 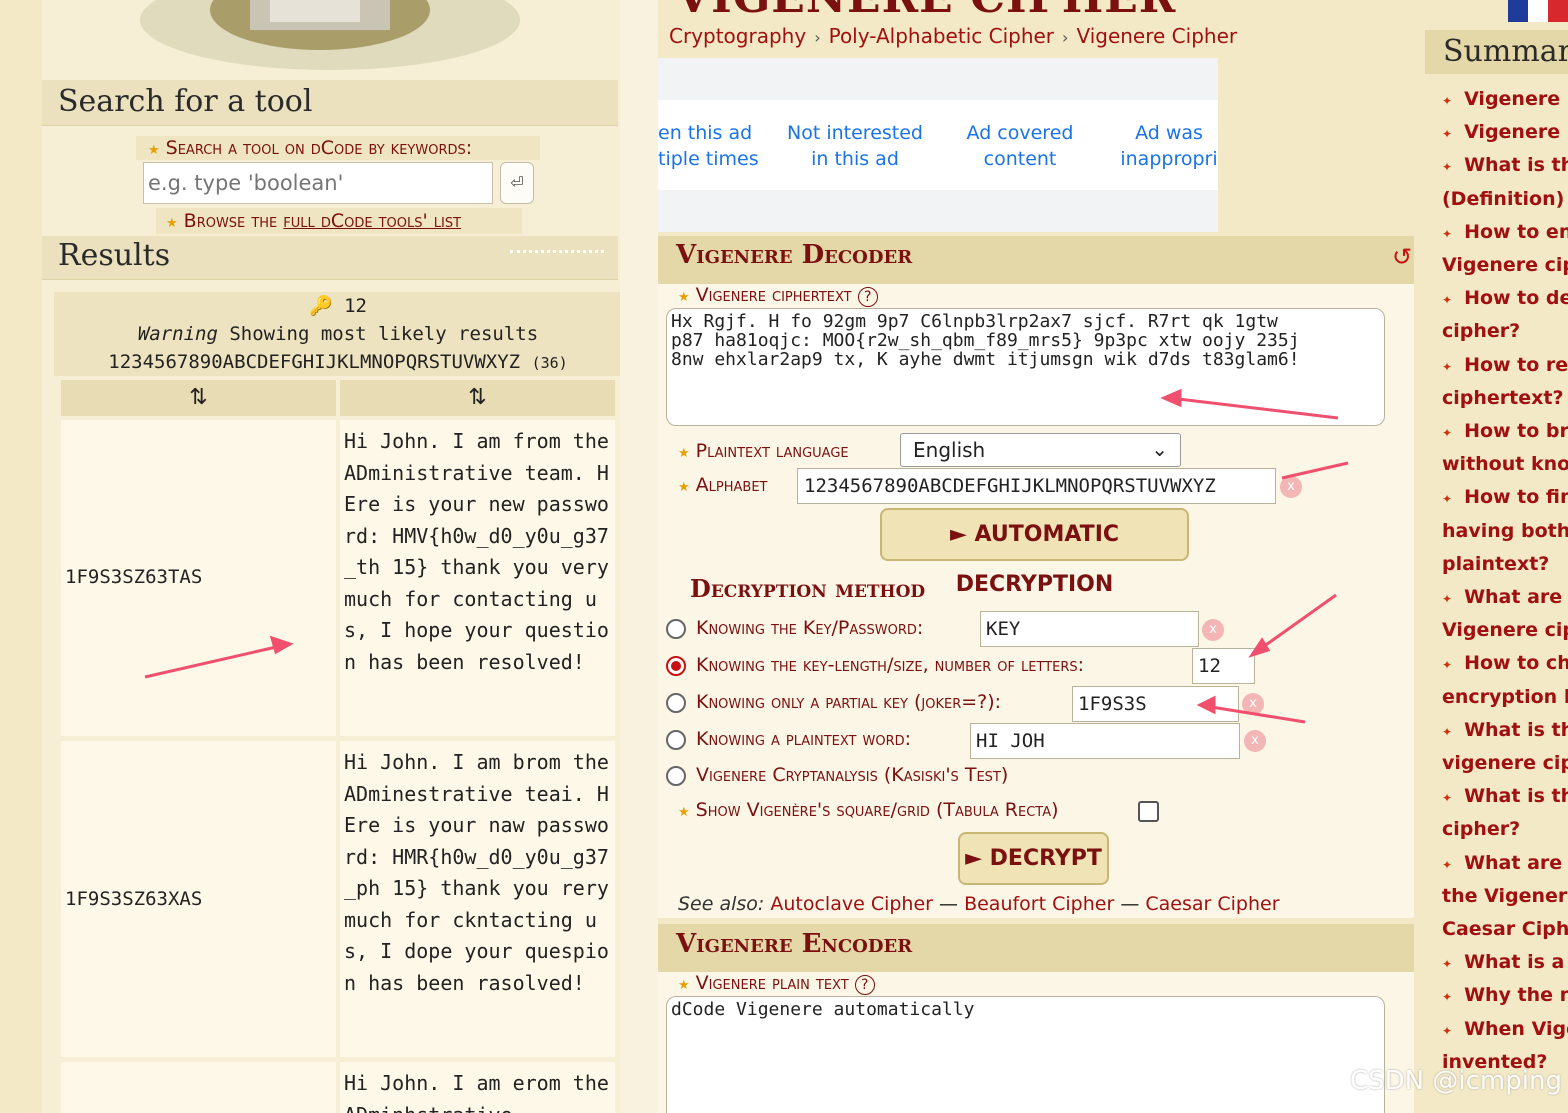 What do you see at coordinates (1039, 904) in the screenshot?
I see `see-also-beaufort-link: Beaufort Cipher` at bounding box center [1039, 904].